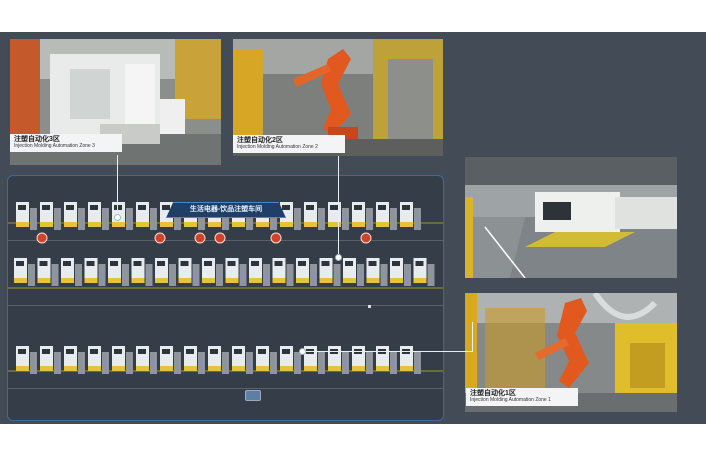 The image size is (706, 459). Describe the element at coordinates (472, 337) in the screenshot. I see `zone1-leader-vertical` at that location.